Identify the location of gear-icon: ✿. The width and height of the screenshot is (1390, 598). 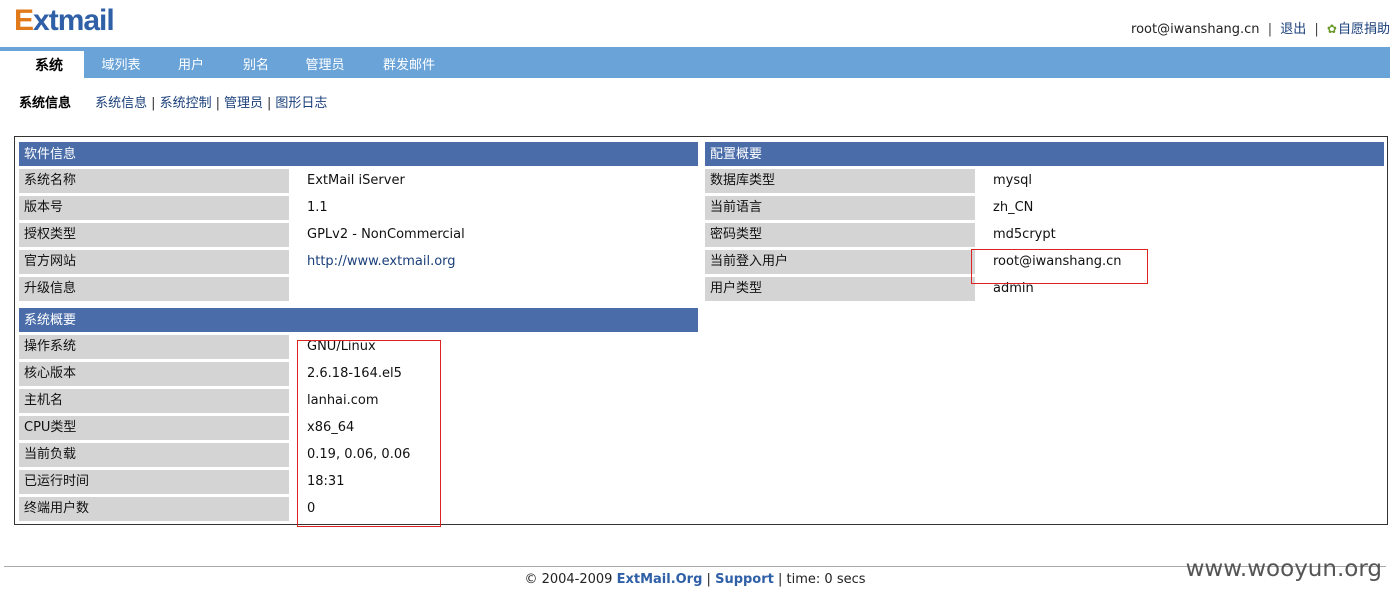
(1331, 29).